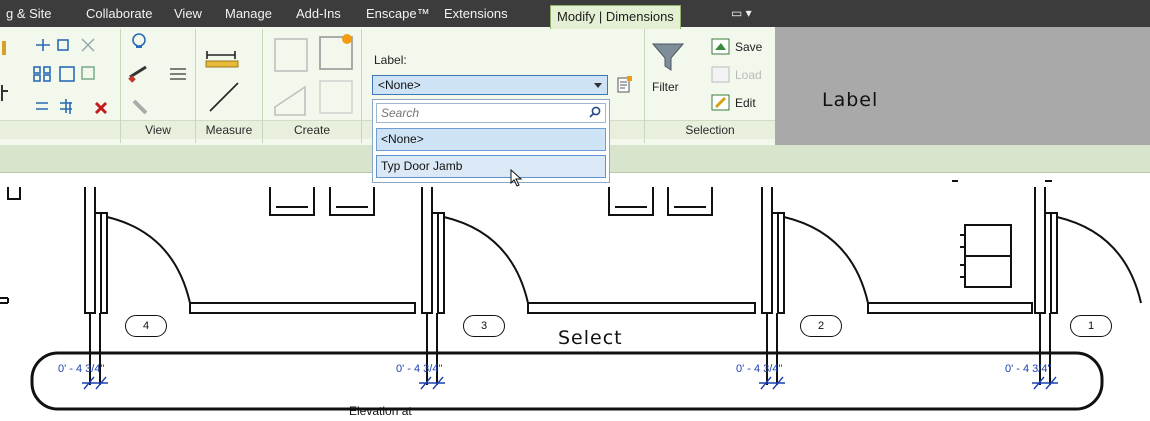  Describe the element at coordinates (318, 13) in the screenshot. I see `tab-add-ins: Add-Ins` at that location.